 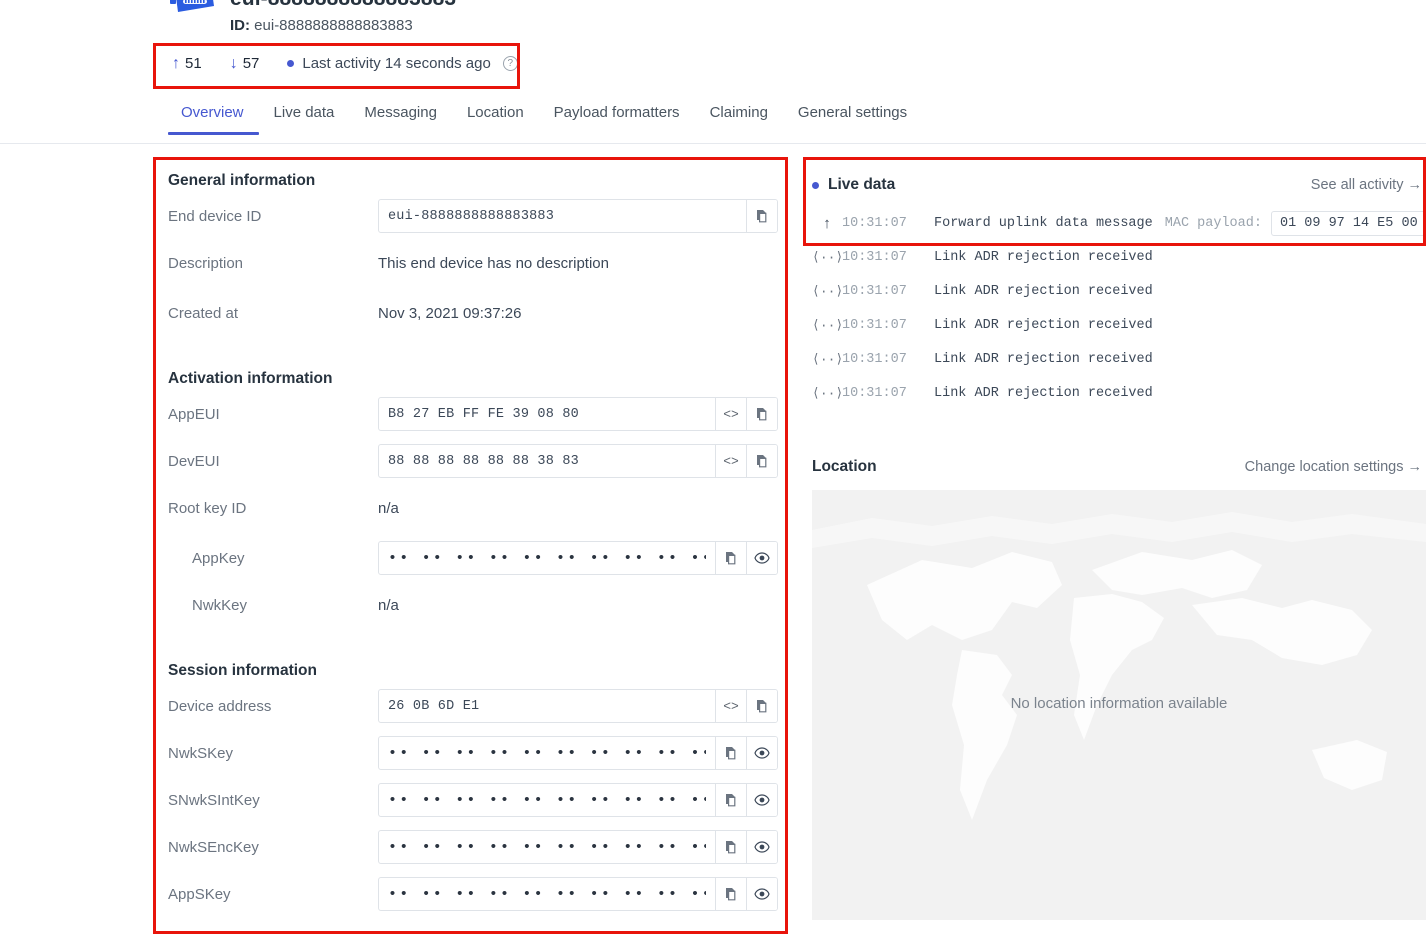 What do you see at coordinates (215, 216) in the screenshot?
I see `field-label: End device ID` at bounding box center [215, 216].